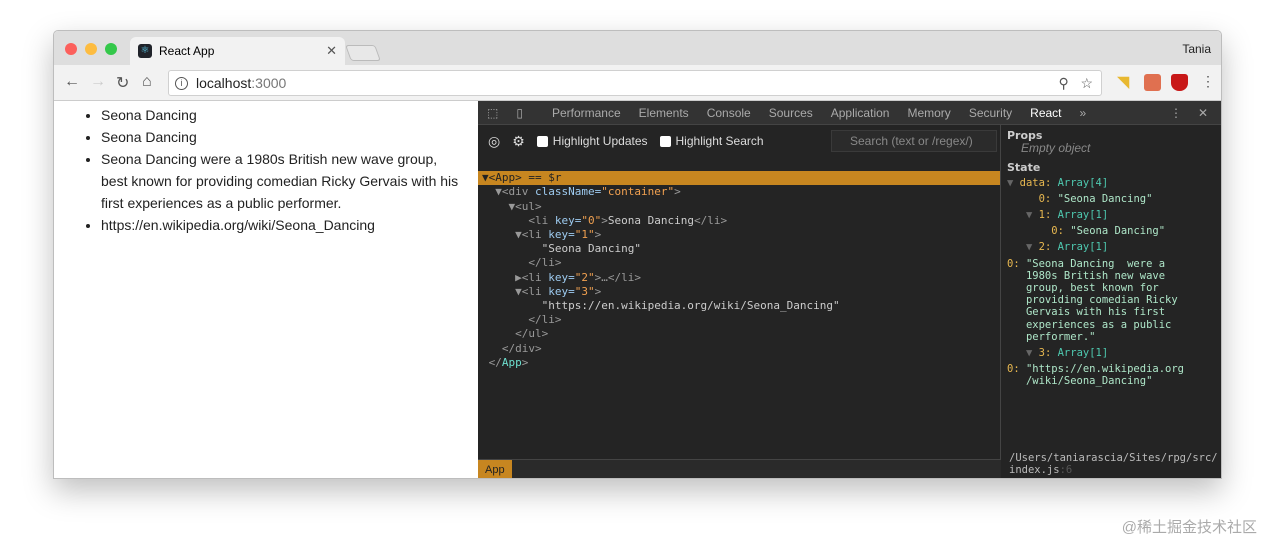  Describe the element at coordinates (1056, 148) in the screenshot. I see `props-empty: Empty object` at that location.